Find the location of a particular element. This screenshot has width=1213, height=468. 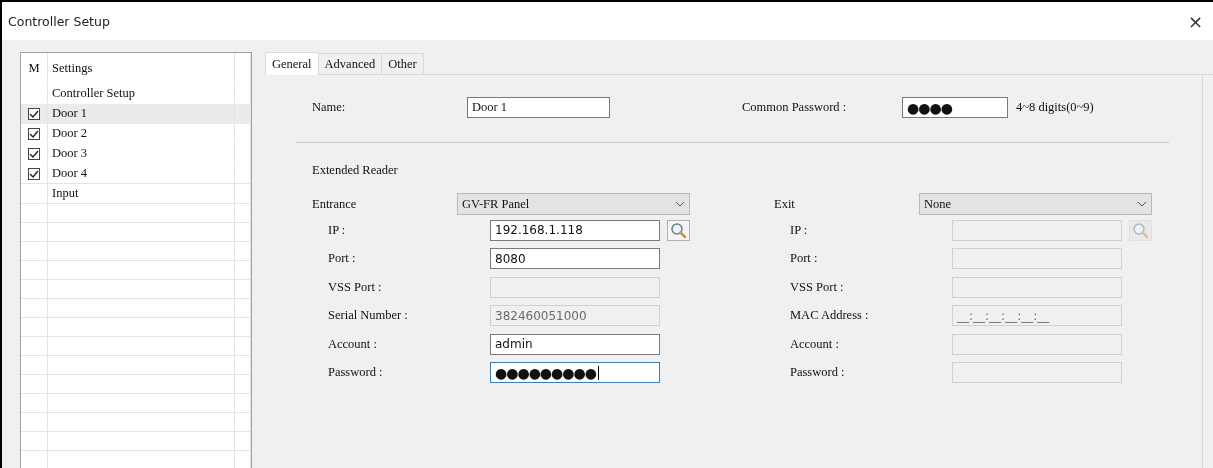

search-button is located at coordinates (678, 230).